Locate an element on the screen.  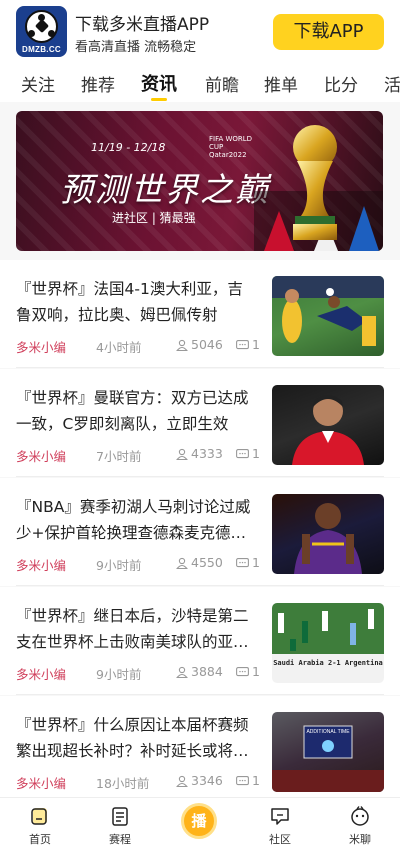
basketball-player-image is located at coordinates (328, 538).